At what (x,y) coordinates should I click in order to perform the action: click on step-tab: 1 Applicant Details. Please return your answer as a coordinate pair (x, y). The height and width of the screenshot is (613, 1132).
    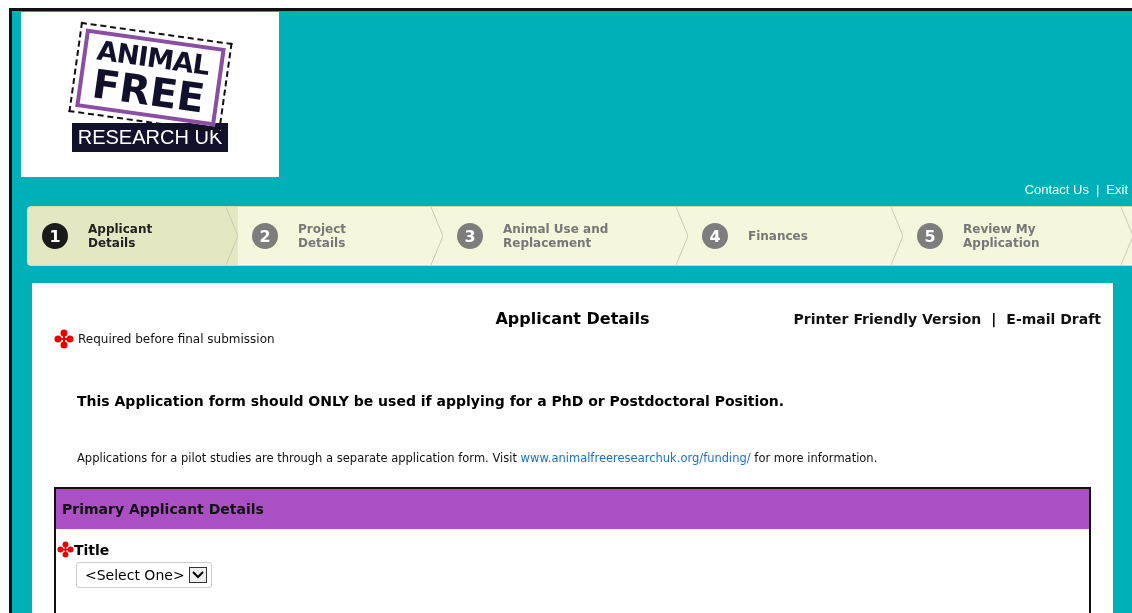
    Looking at the image, I should click on (133, 236).